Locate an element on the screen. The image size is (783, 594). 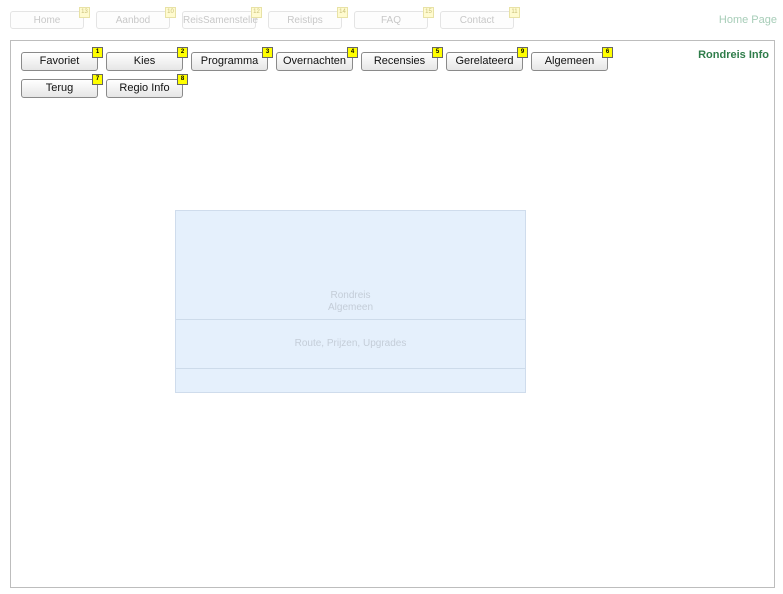
overnachten-button: Overnachten 4 is located at coordinates (317, 59).